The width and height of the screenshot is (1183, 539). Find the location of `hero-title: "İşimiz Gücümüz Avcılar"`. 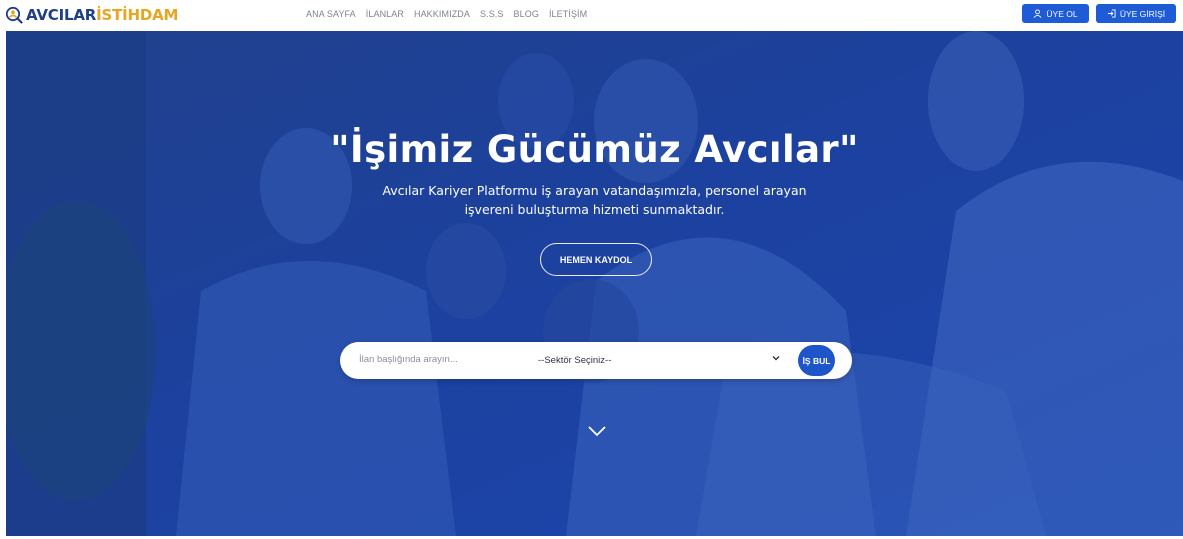

hero-title: "İşimiz Gücümüz Avcılar" is located at coordinates (594, 149).